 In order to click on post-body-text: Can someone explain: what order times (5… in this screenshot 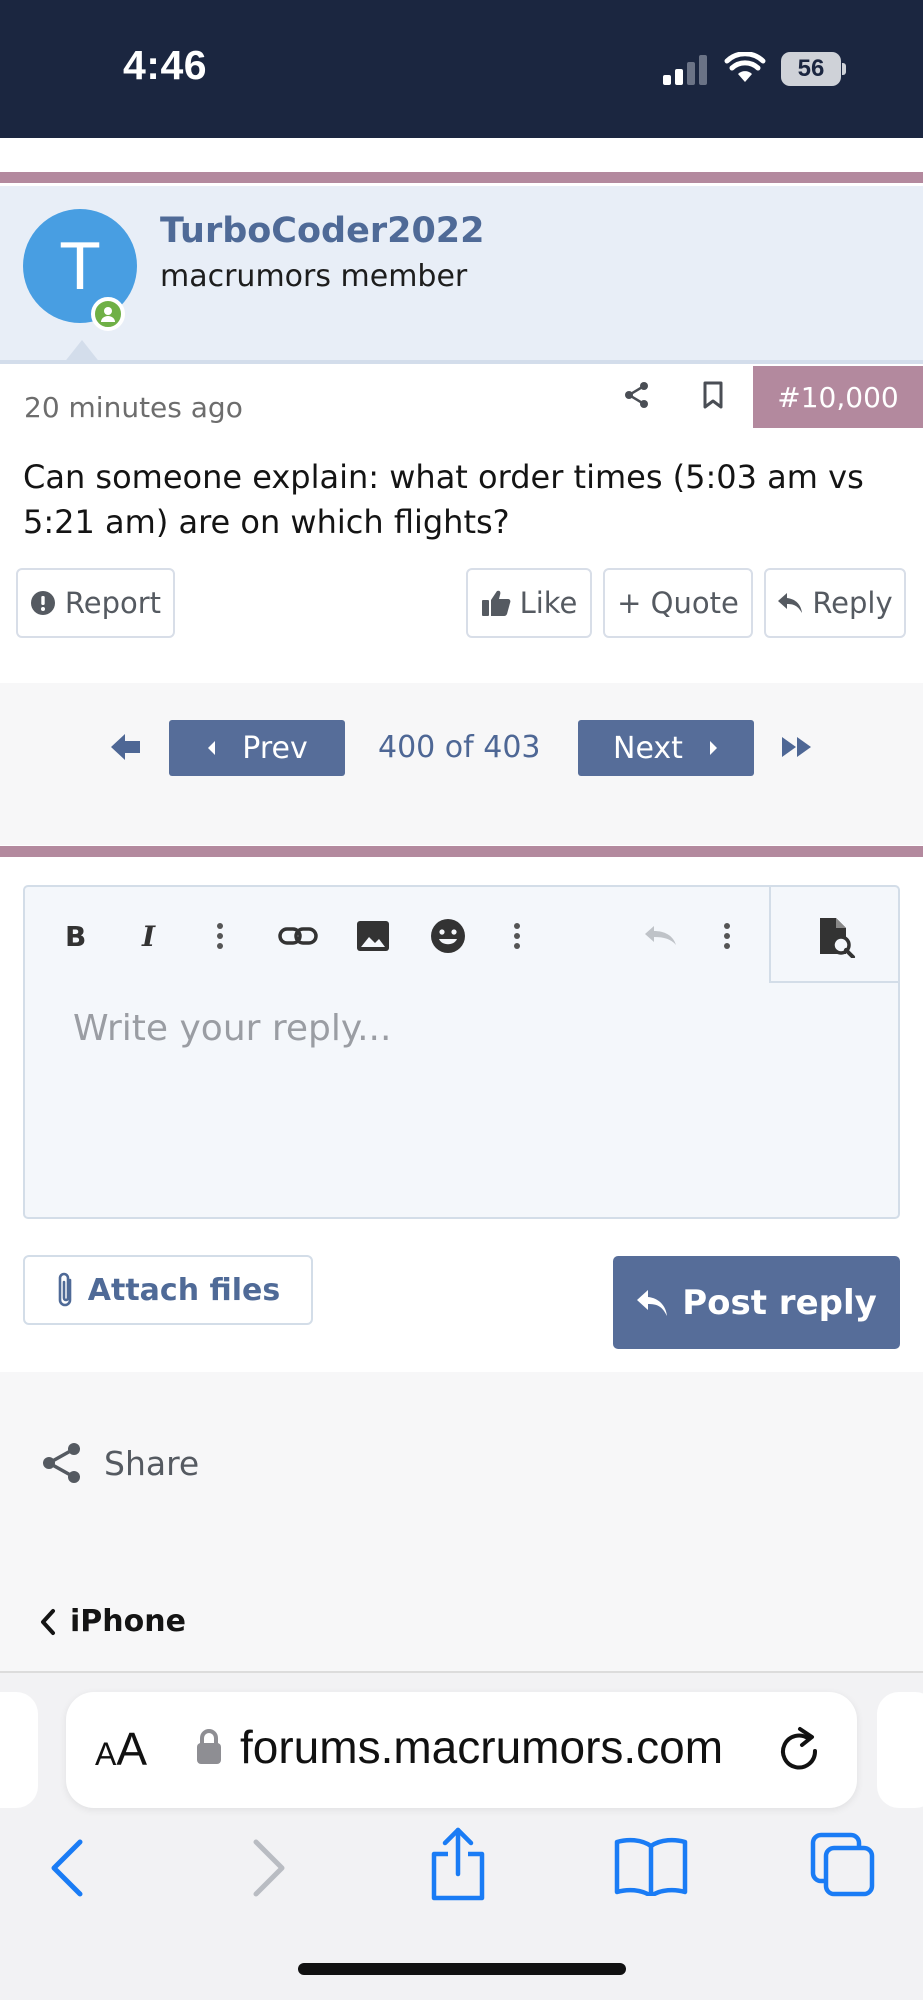, I will do `click(443, 499)`.